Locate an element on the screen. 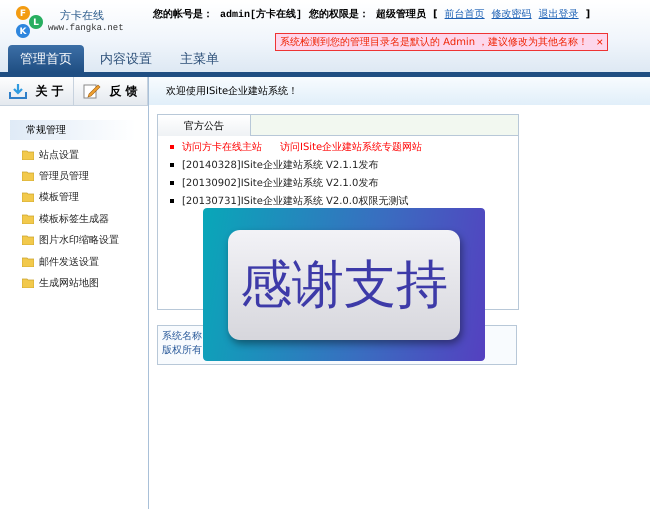 This screenshot has width=650, height=509. news-item: [20130902]ISite企业建站系统 V2.1.0发布 is located at coordinates (280, 183).